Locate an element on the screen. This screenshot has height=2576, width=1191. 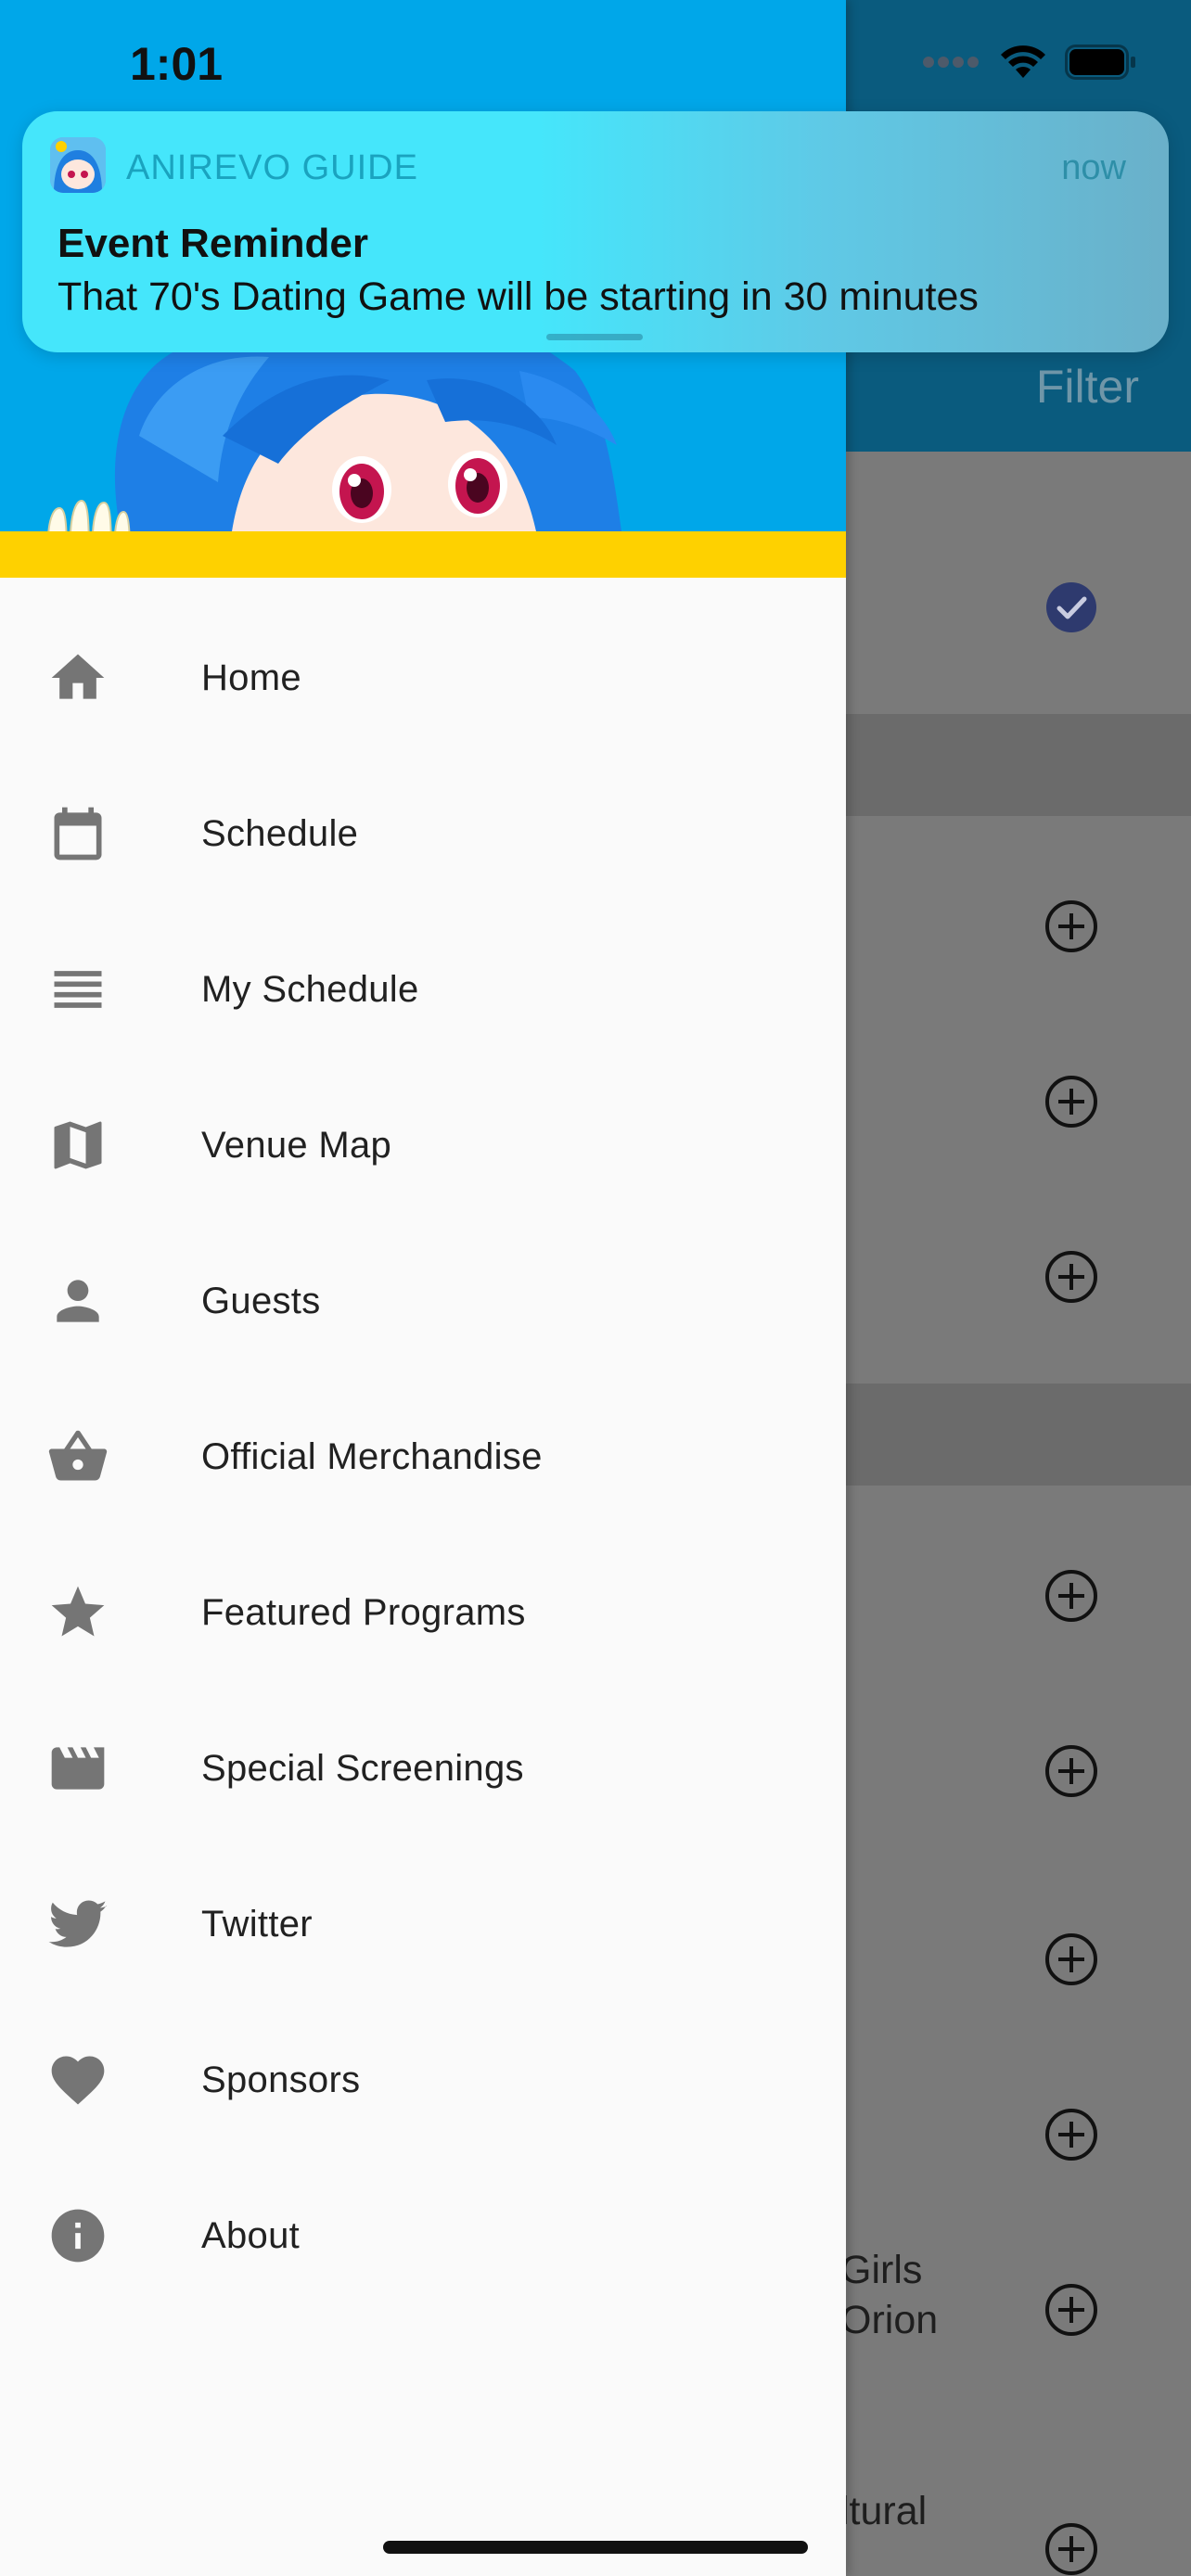
menu-item-label: Special Screenings is located at coordinates (362, 1768).